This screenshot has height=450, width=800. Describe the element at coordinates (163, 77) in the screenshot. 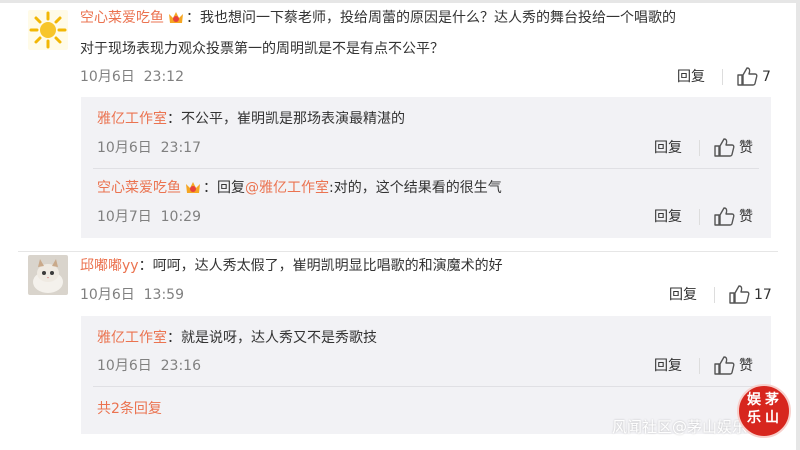

I see `comment-time: 23:12` at that location.